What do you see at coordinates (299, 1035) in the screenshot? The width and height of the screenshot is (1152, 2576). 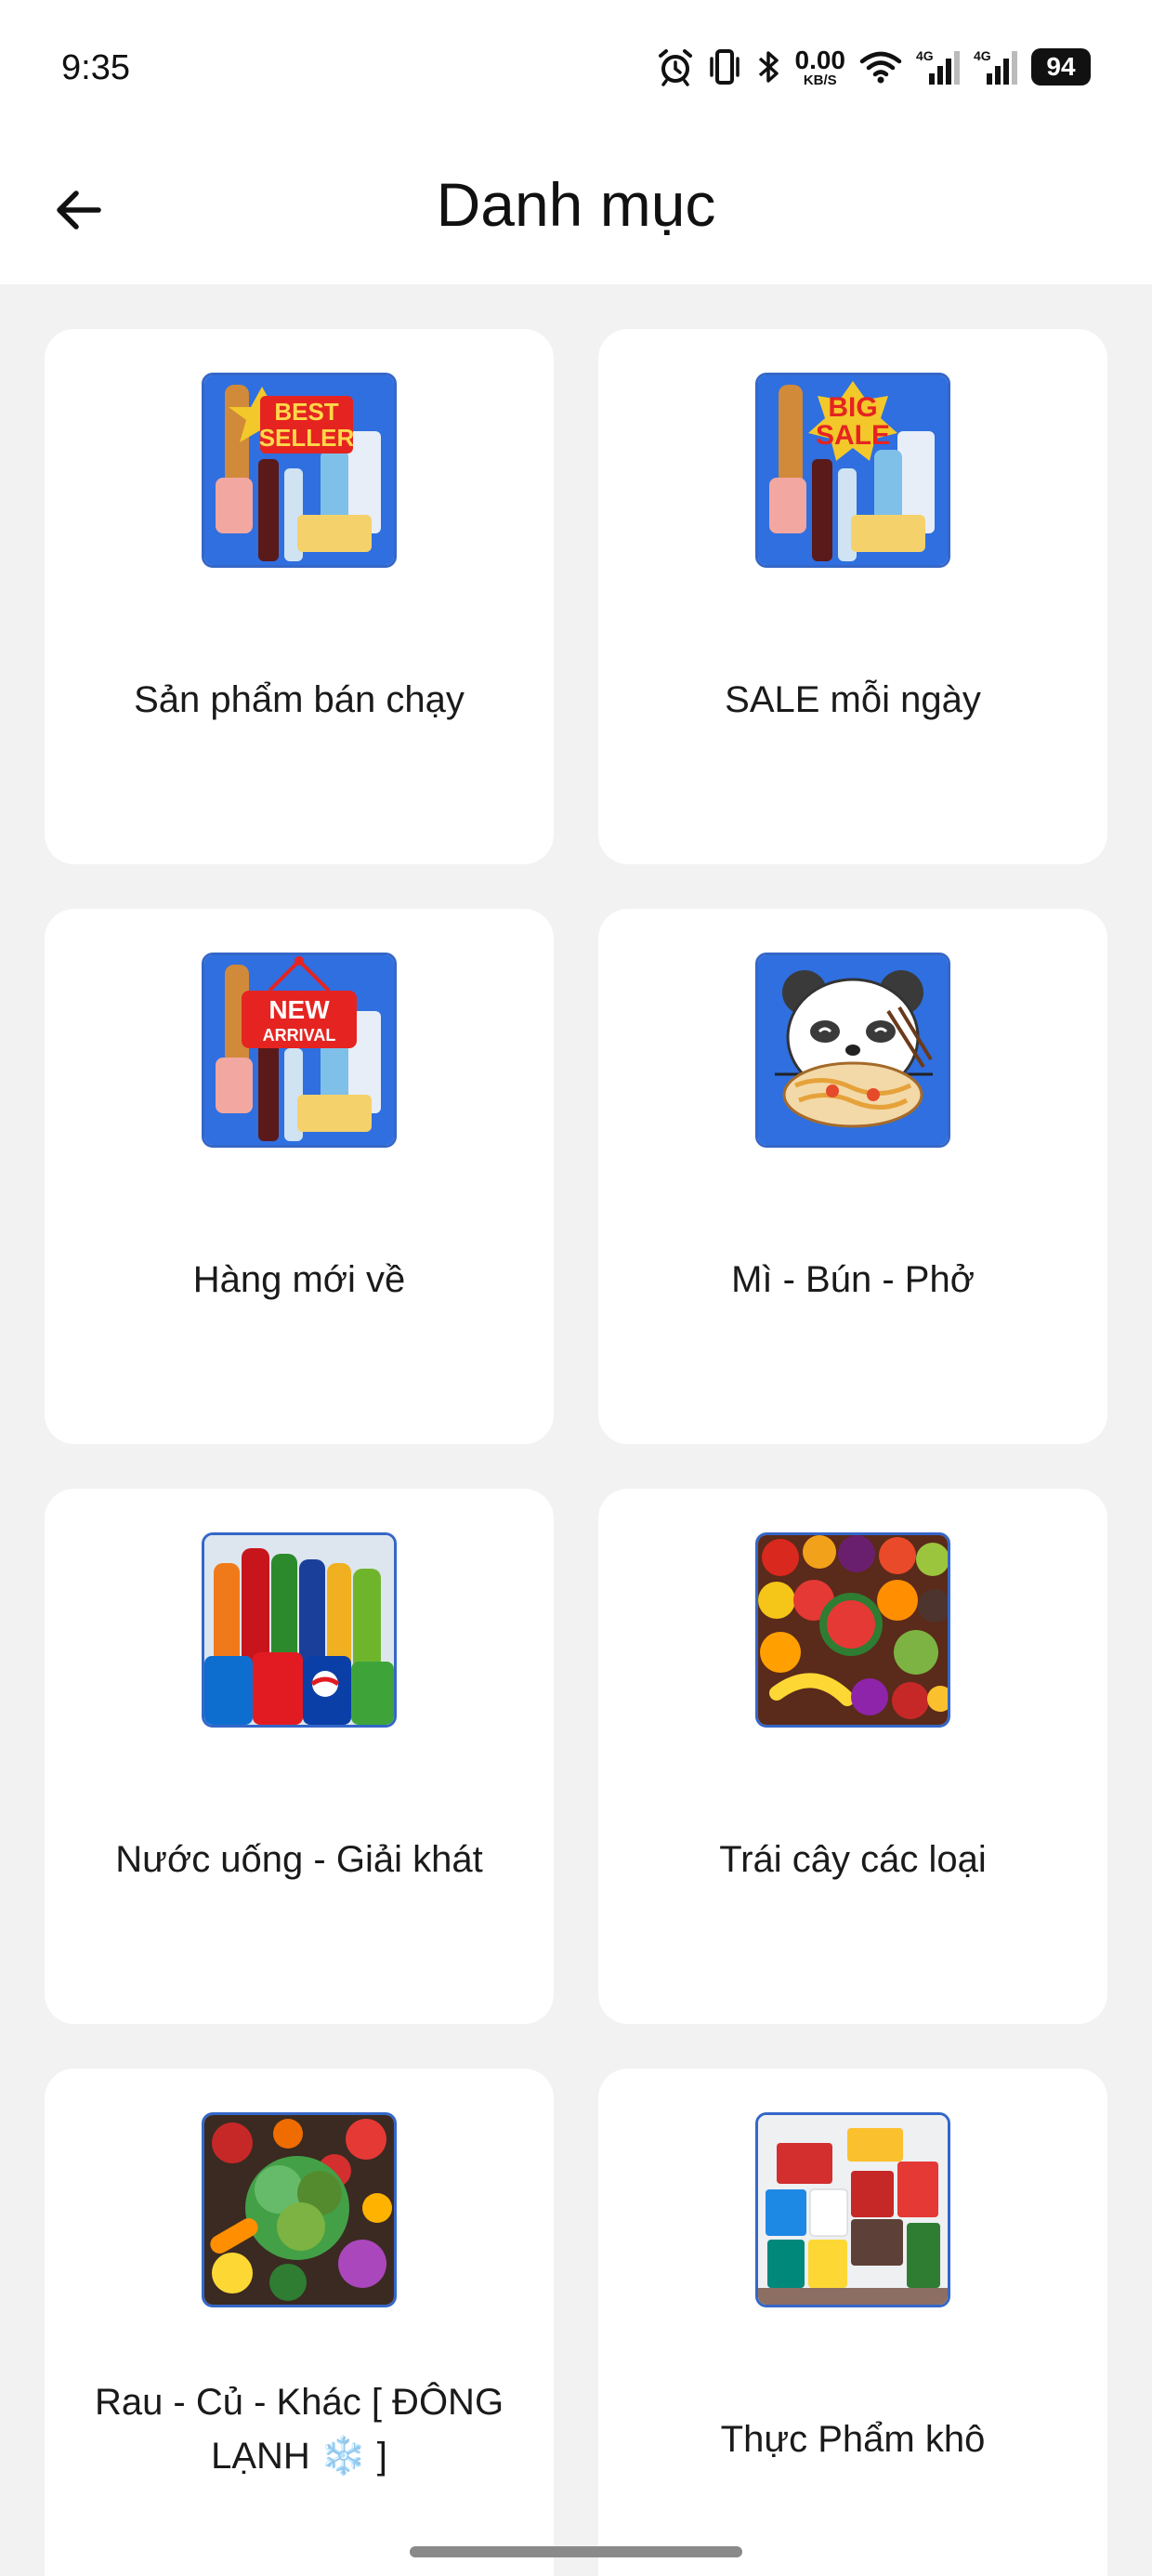 I see `new-arrival-text-2: ARRIVAL` at bounding box center [299, 1035].